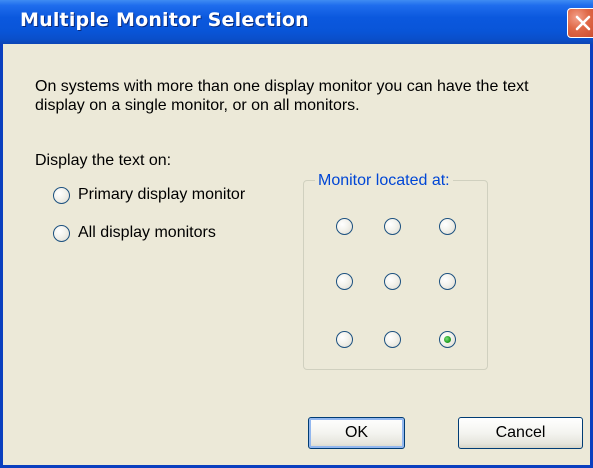 Image resolution: width=593 pixels, height=468 pixels. What do you see at coordinates (583, 23) in the screenshot?
I see `close-x-icon` at bounding box center [583, 23].